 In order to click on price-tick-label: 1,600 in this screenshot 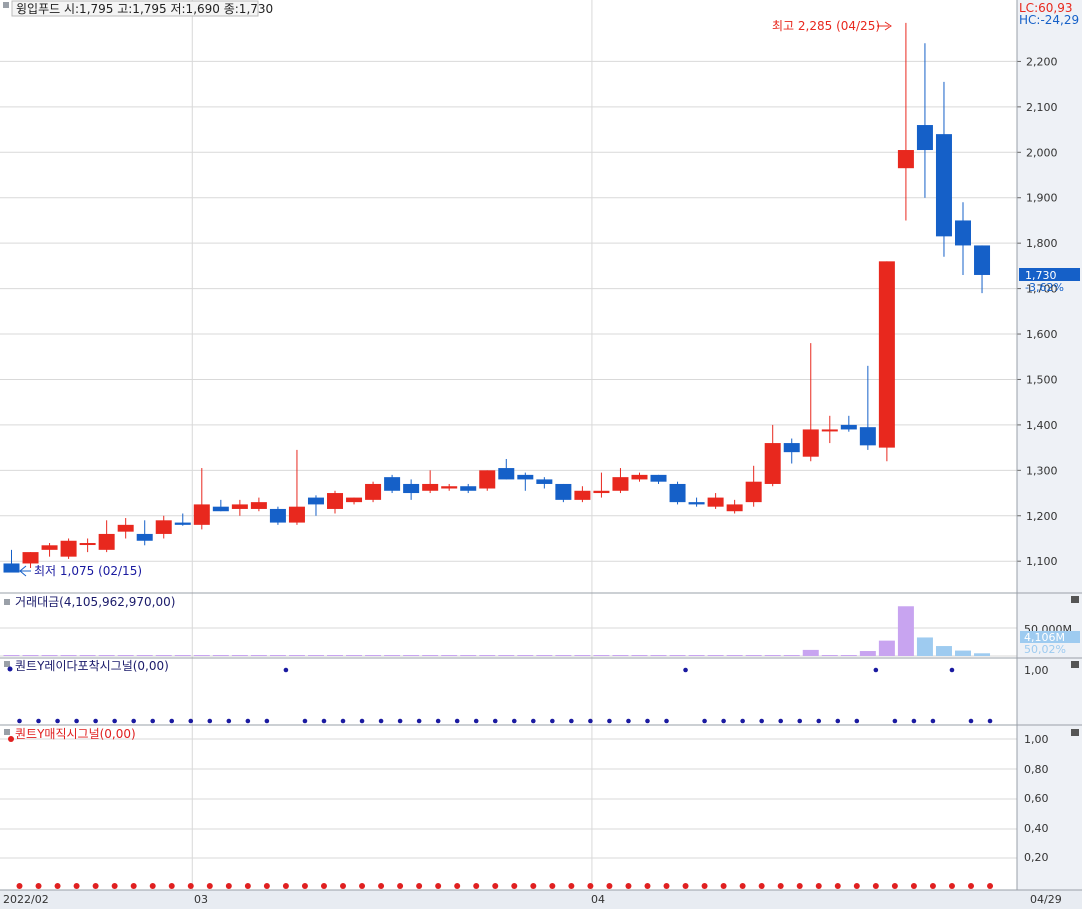, I will do `click(1042, 334)`.